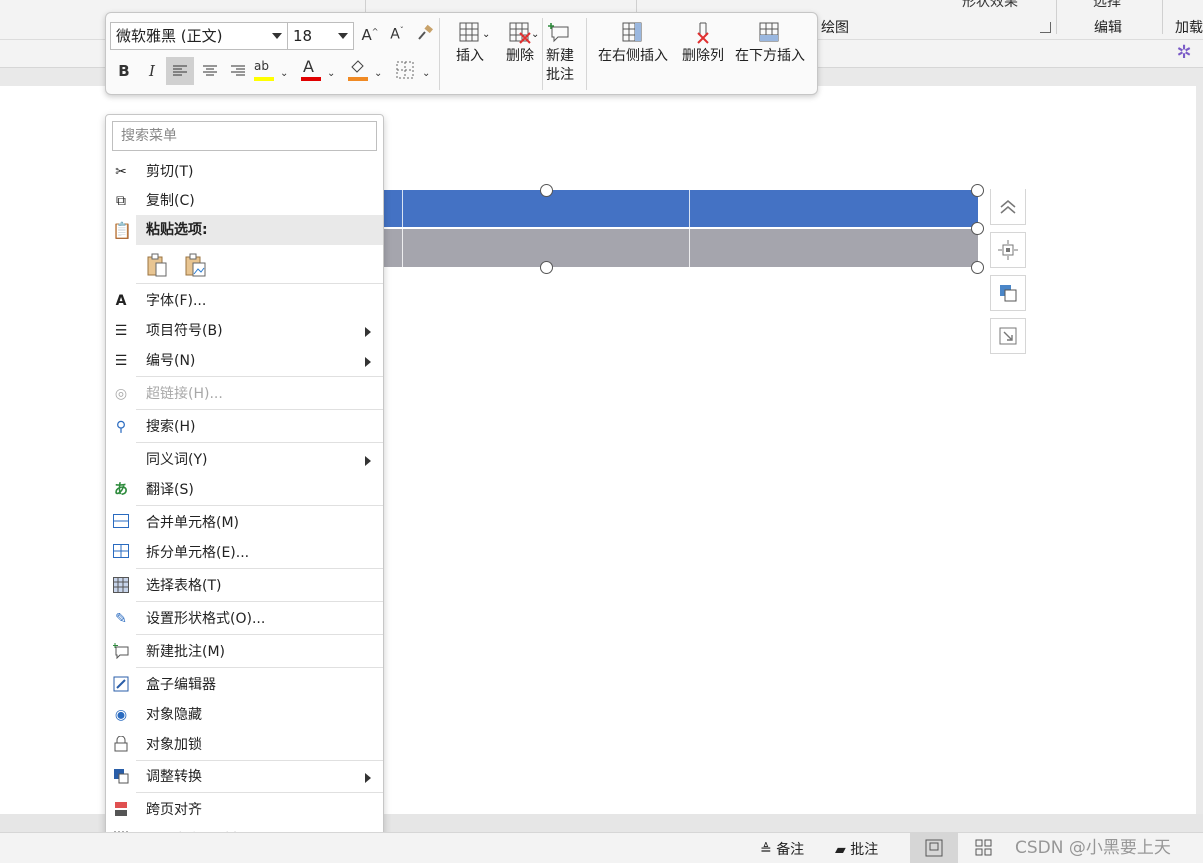 Image resolution: width=1203 pixels, height=863 pixels. What do you see at coordinates (1045, 27) in the screenshot?
I see `dialog-launcher-icon` at bounding box center [1045, 27].